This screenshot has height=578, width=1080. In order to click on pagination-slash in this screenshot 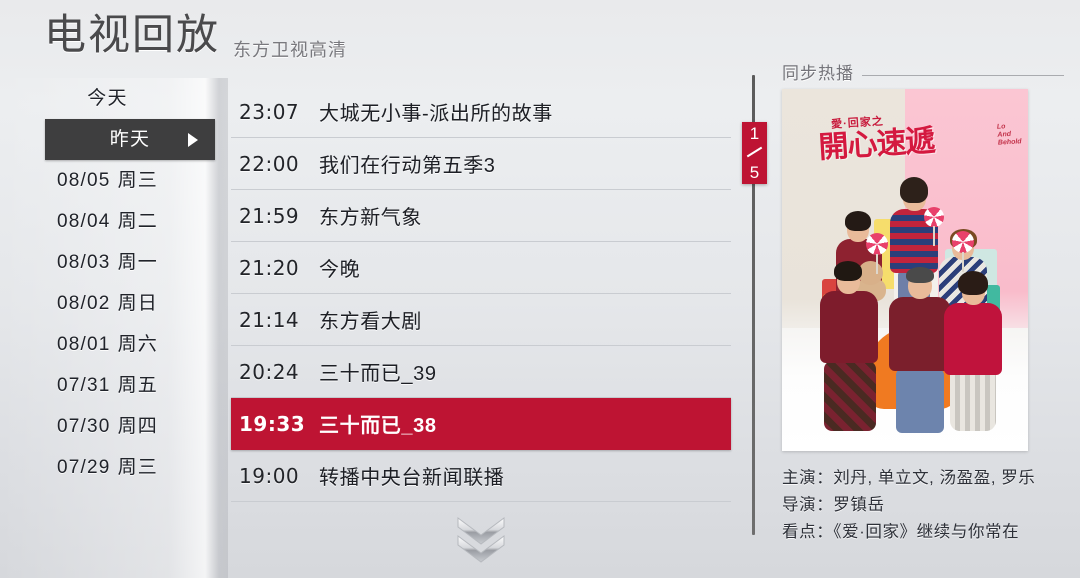, I will do `click(754, 152)`.